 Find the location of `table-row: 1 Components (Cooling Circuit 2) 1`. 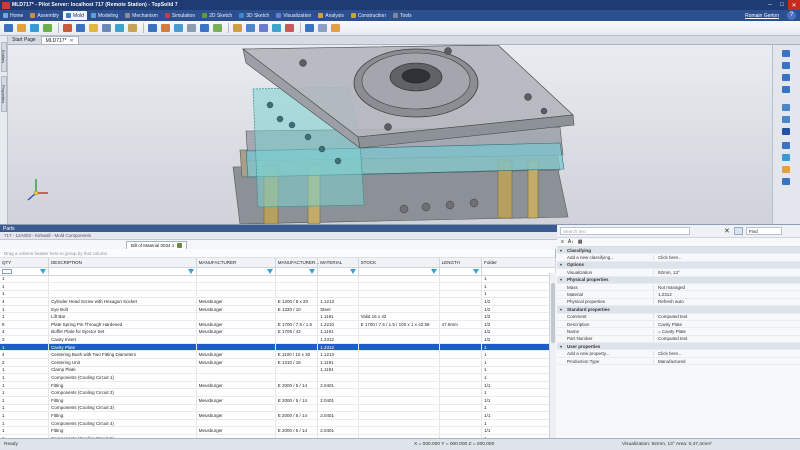

table-row: 1 Components (Cooling Circuit 2) 1 is located at coordinates (278, 392).